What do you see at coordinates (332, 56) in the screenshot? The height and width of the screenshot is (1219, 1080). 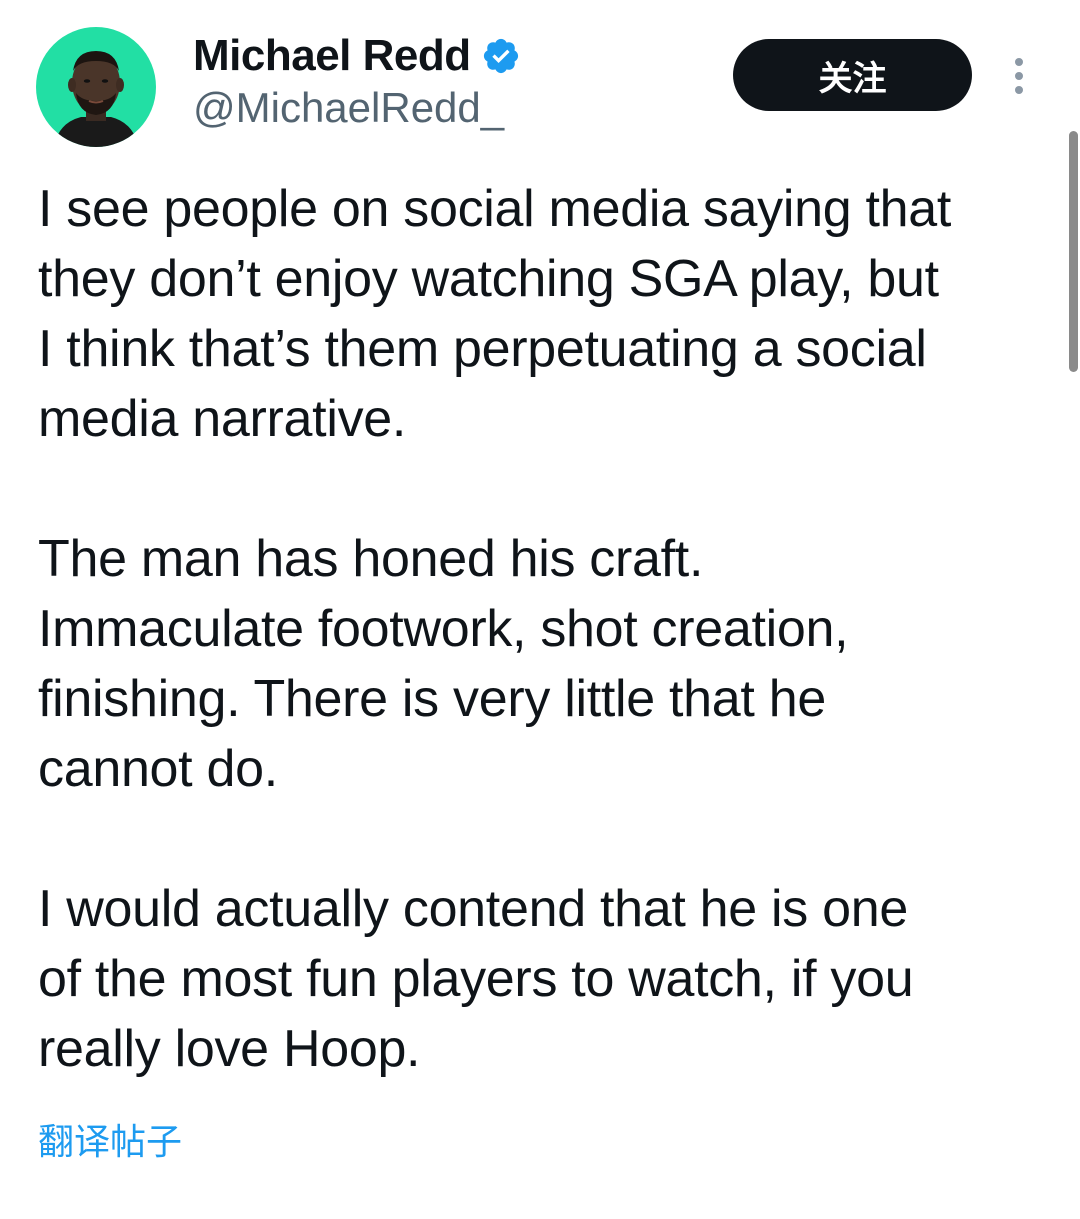 I see `display-name: Michael Redd` at bounding box center [332, 56].